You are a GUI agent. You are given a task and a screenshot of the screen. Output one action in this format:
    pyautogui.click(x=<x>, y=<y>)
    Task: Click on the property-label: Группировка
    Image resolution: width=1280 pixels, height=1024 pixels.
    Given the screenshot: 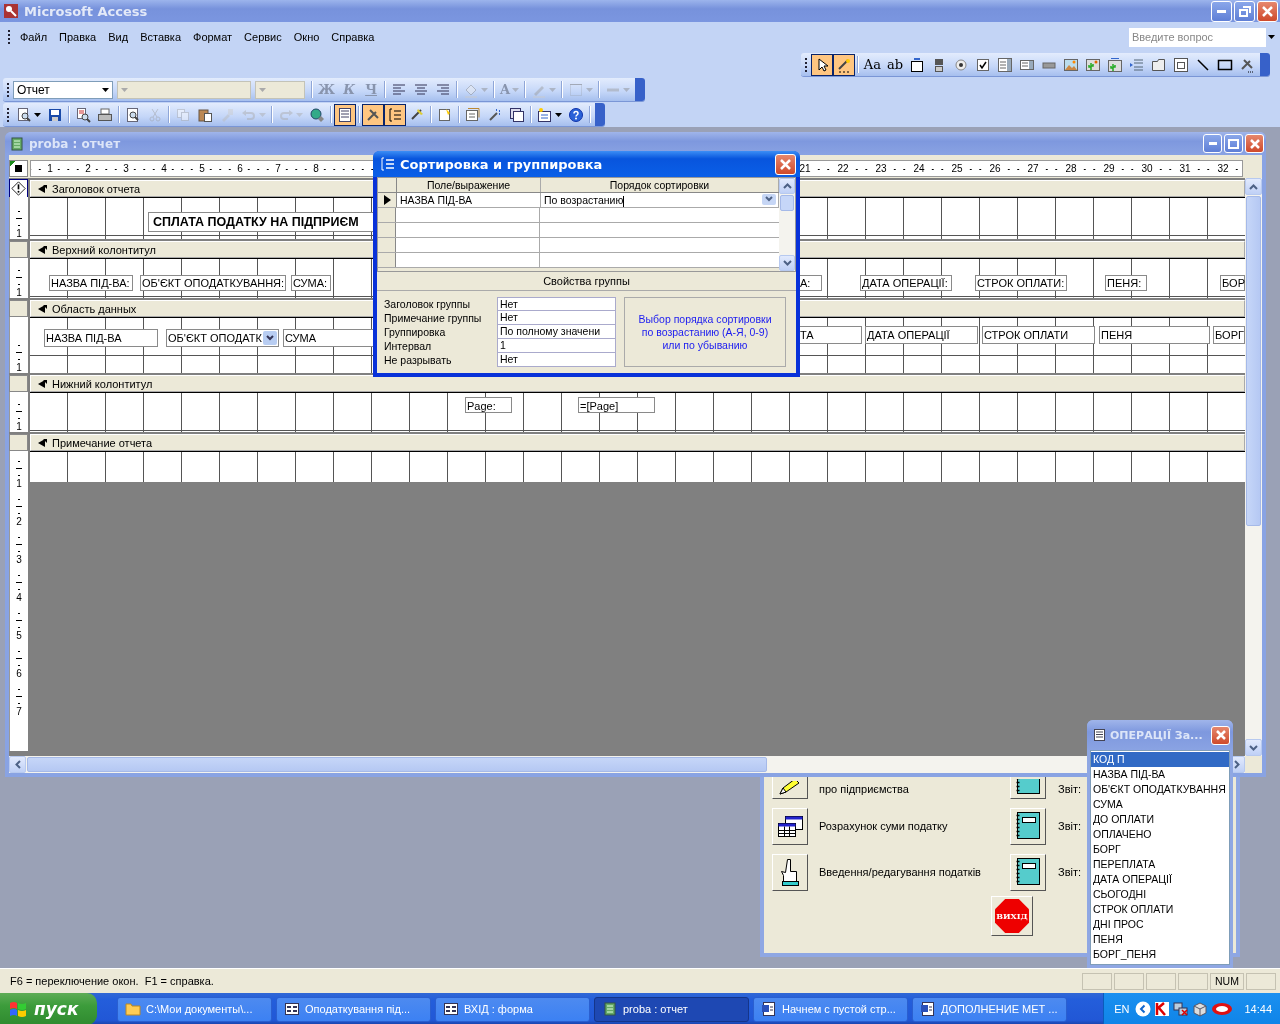 What is the action you would take?
    pyautogui.click(x=415, y=332)
    